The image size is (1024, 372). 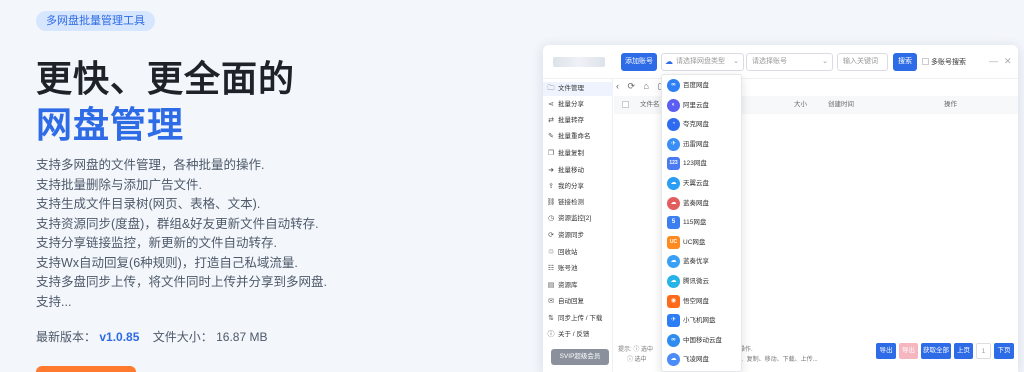 What do you see at coordinates (551, 218) in the screenshot?
I see `monitor-icon: ◷` at bounding box center [551, 218].